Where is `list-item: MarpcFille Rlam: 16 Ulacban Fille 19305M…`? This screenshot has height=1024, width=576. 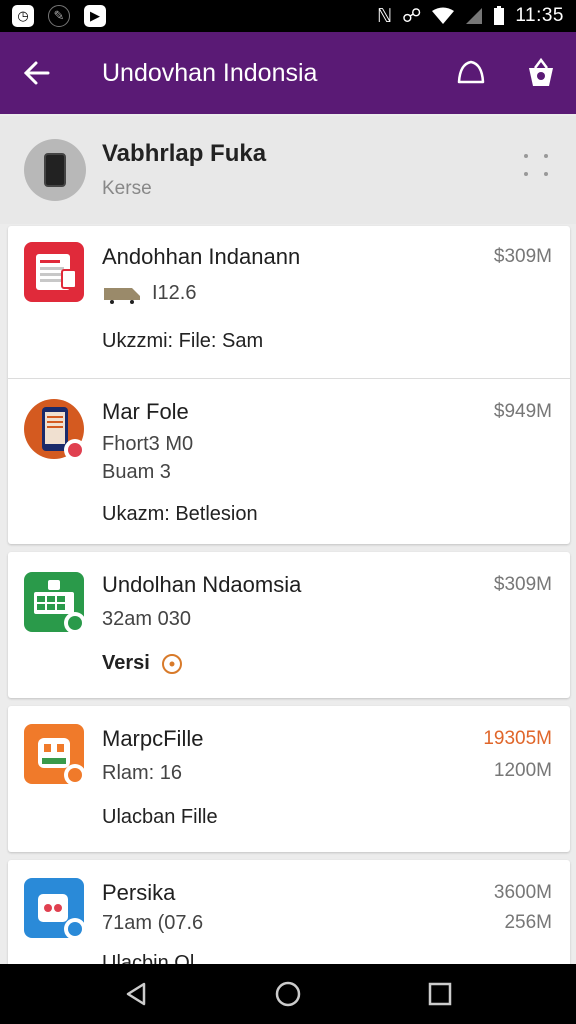 list-item: MarpcFille Rlam: 16 Ulacban Fille 19305M… is located at coordinates (289, 779).